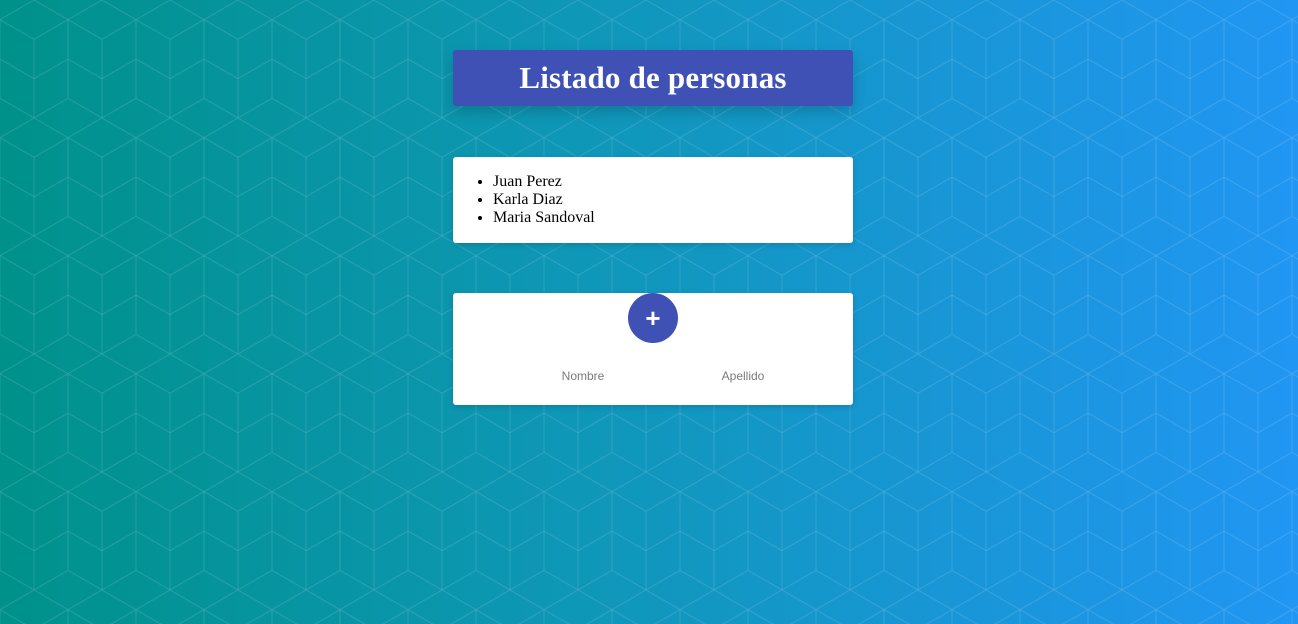 The width and height of the screenshot is (1298, 624). What do you see at coordinates (673, 200) in the screenshot?
I see `list-item: Karla Diaz` at bounding box center [673, 200].